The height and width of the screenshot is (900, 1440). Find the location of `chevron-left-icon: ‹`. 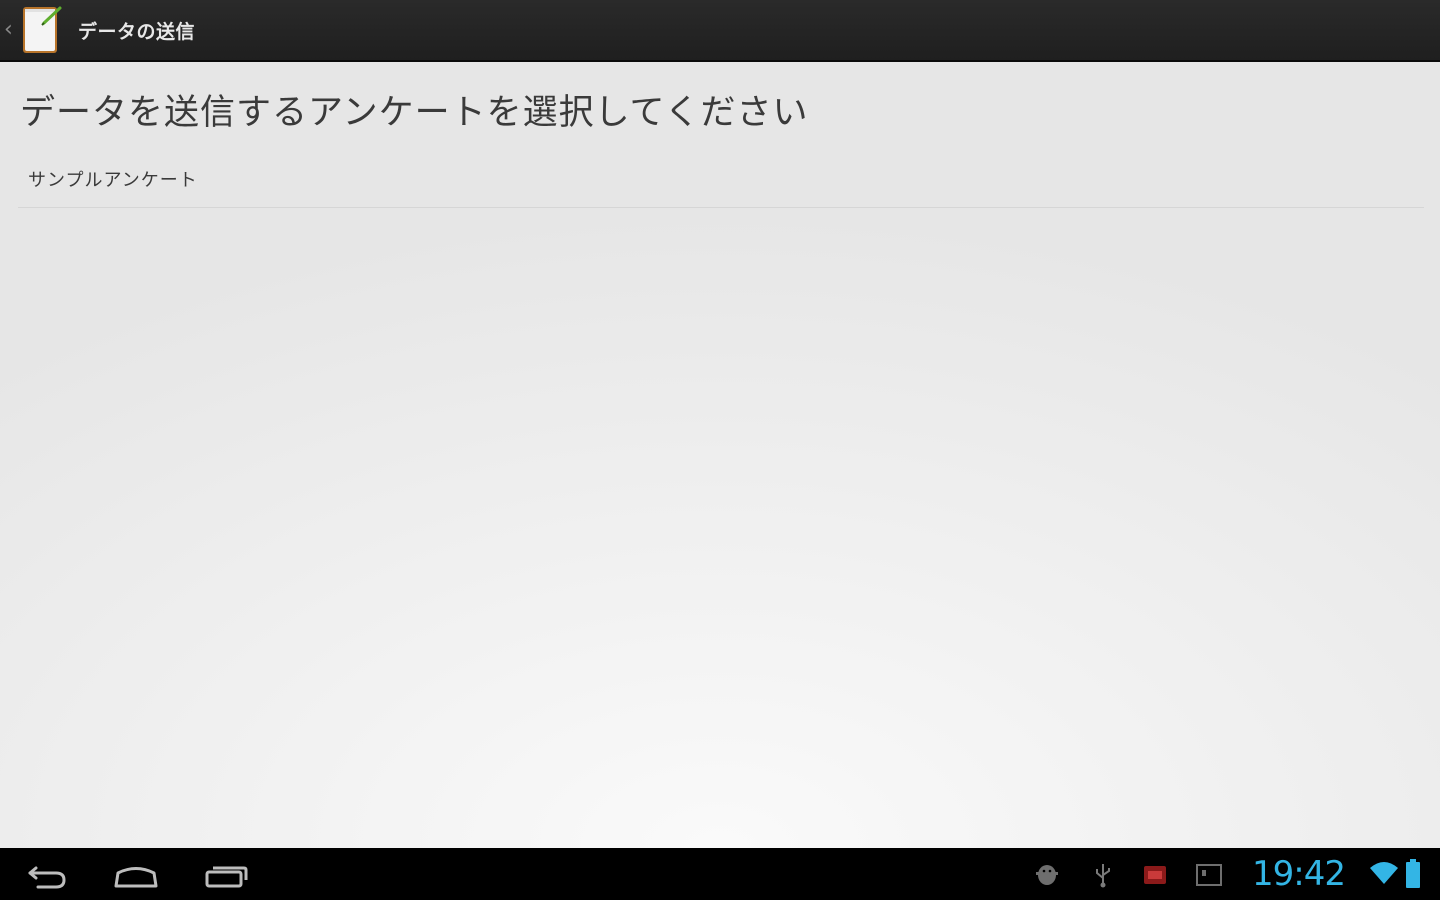

chevron-left-icon: ‹ is located at coordinates (8, 29).